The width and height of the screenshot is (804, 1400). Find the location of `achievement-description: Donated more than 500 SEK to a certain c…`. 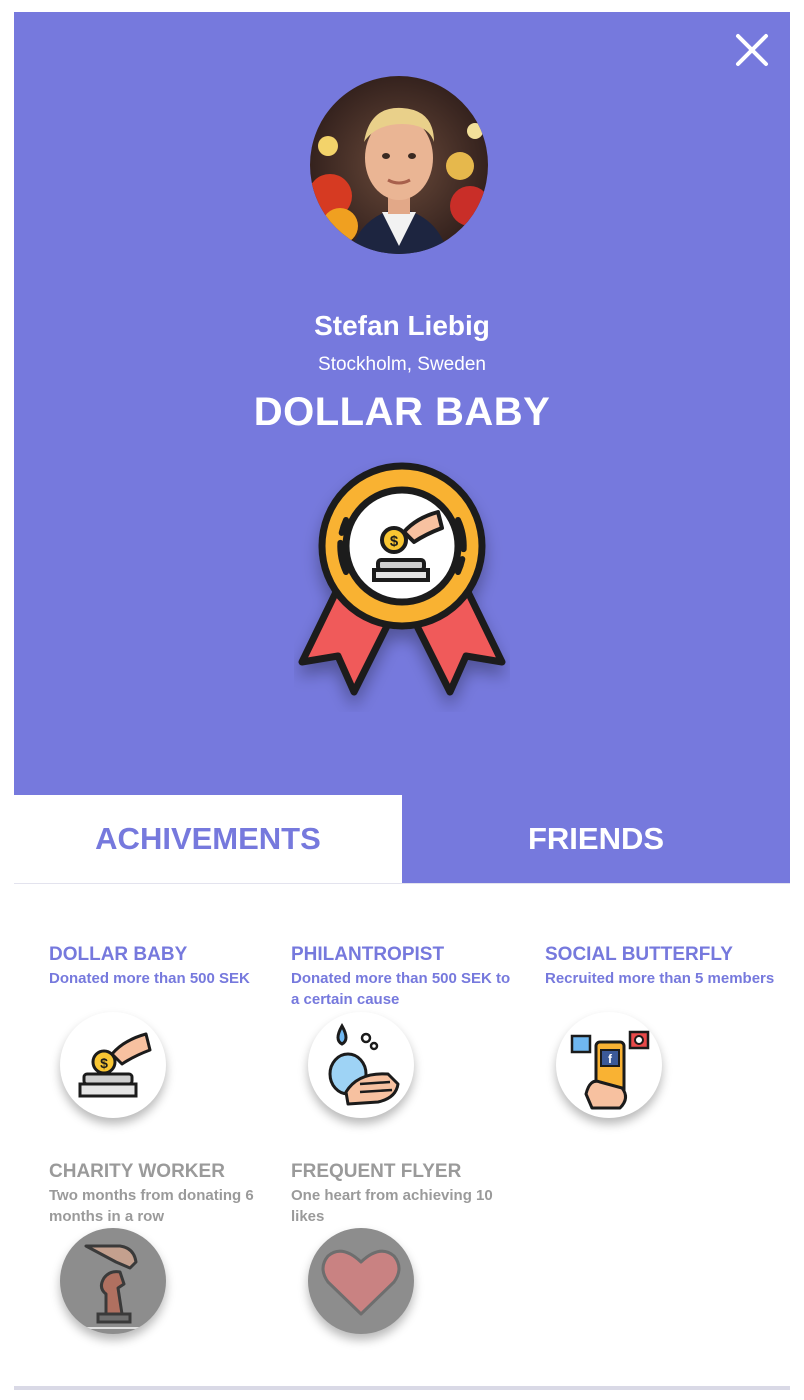

achievement-description: Donated more than 500 SEK to a certain c… is located at coordinates (401, 989).